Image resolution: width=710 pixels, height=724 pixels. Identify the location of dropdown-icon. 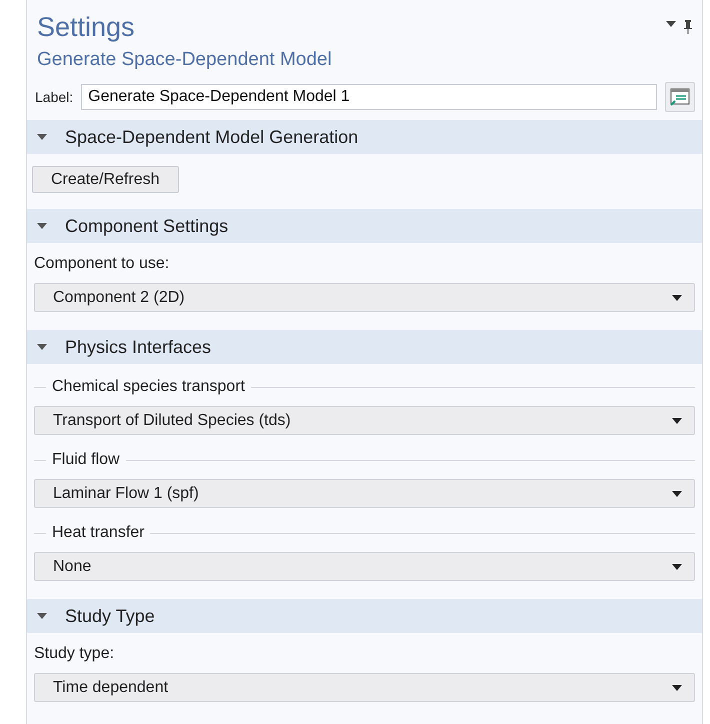
(671, 24).